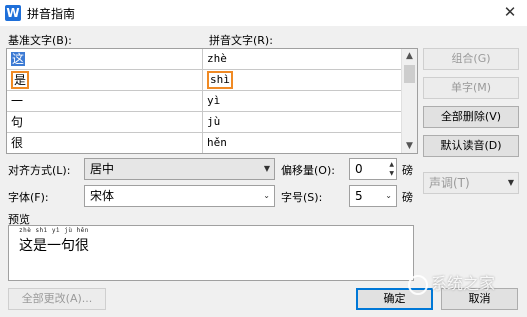 The height and width of the screenshot is (317, 527). What do you see at coordinates (102, 169) in the screenshot?
I see `alignment-value: 居中` at bounding box center [102, 169].